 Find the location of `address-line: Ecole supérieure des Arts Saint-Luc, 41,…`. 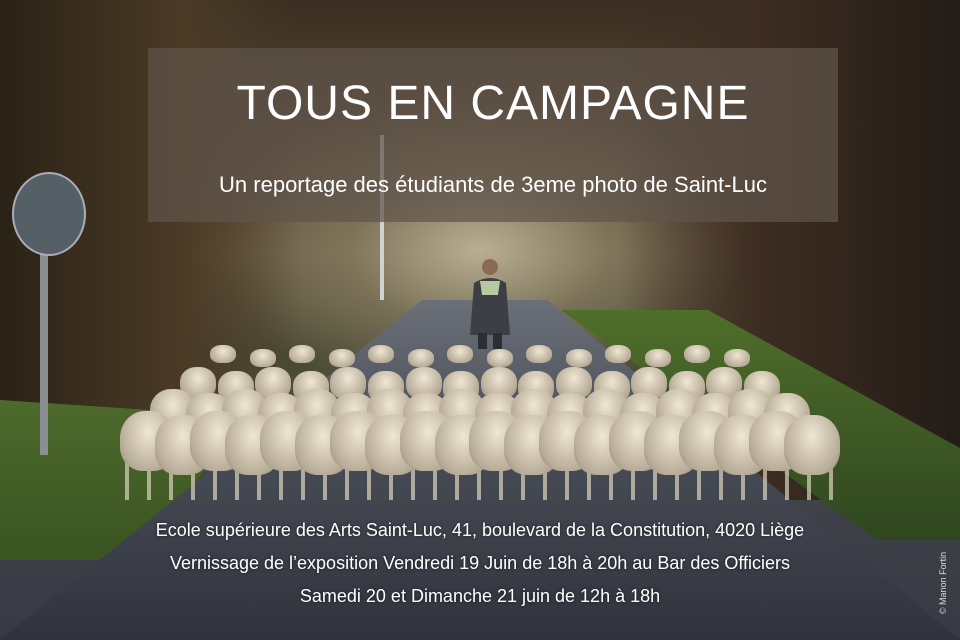

address-line: Ecole supérieure des Arts Saint-Luc, 41,… is located at coordinates (480, 530).